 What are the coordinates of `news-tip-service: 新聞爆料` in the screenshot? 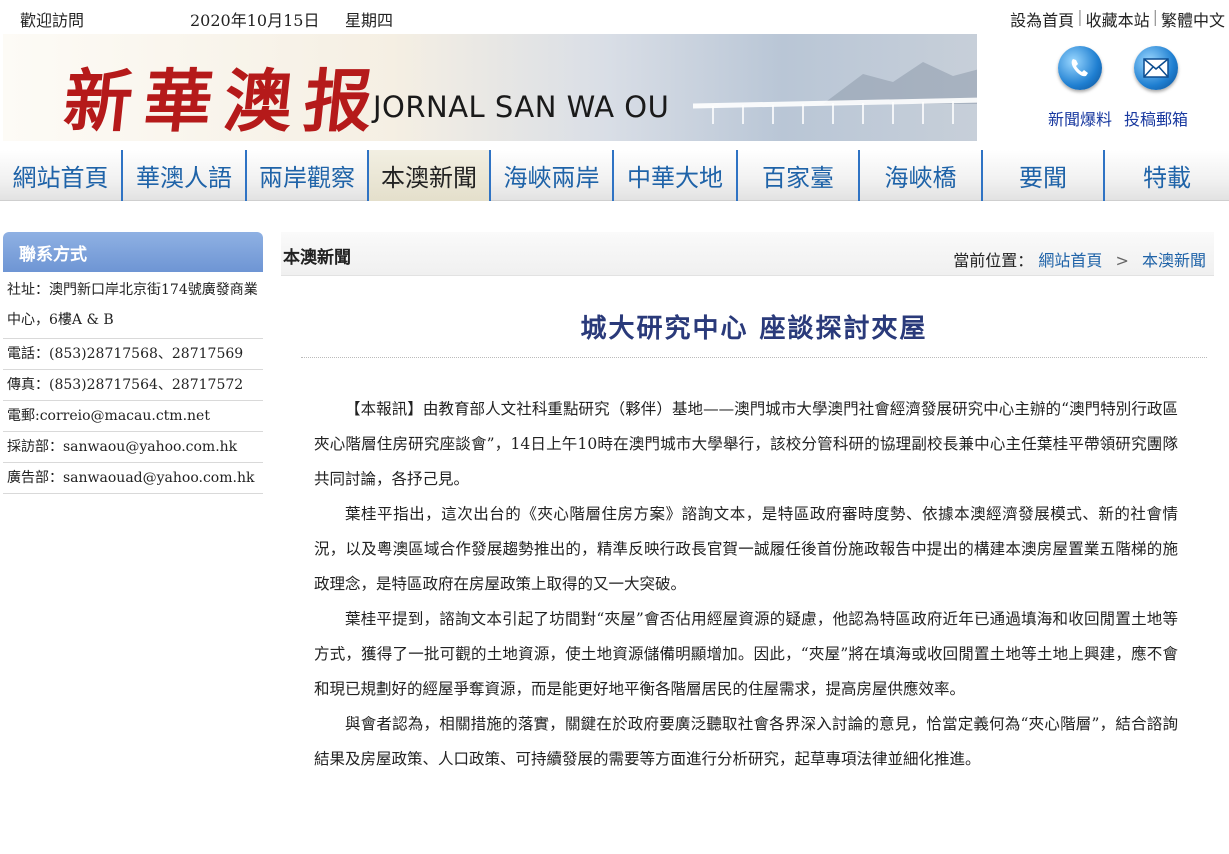 It's located at (1080, 88).